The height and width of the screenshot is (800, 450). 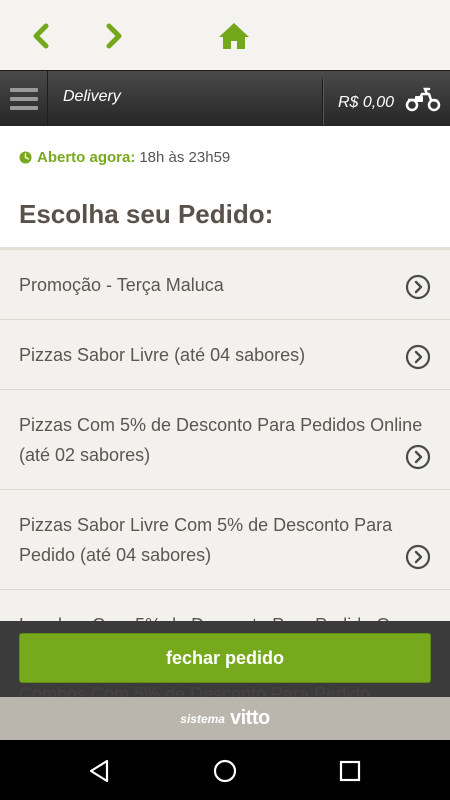 I want to click on home-button, so click(x=234, y=36).